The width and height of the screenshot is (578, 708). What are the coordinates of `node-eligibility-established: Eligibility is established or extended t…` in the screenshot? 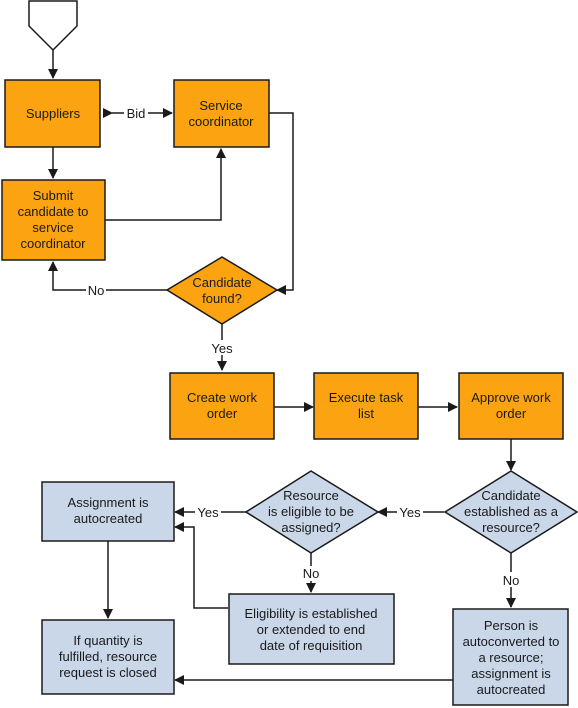 It's located at (311, 629).